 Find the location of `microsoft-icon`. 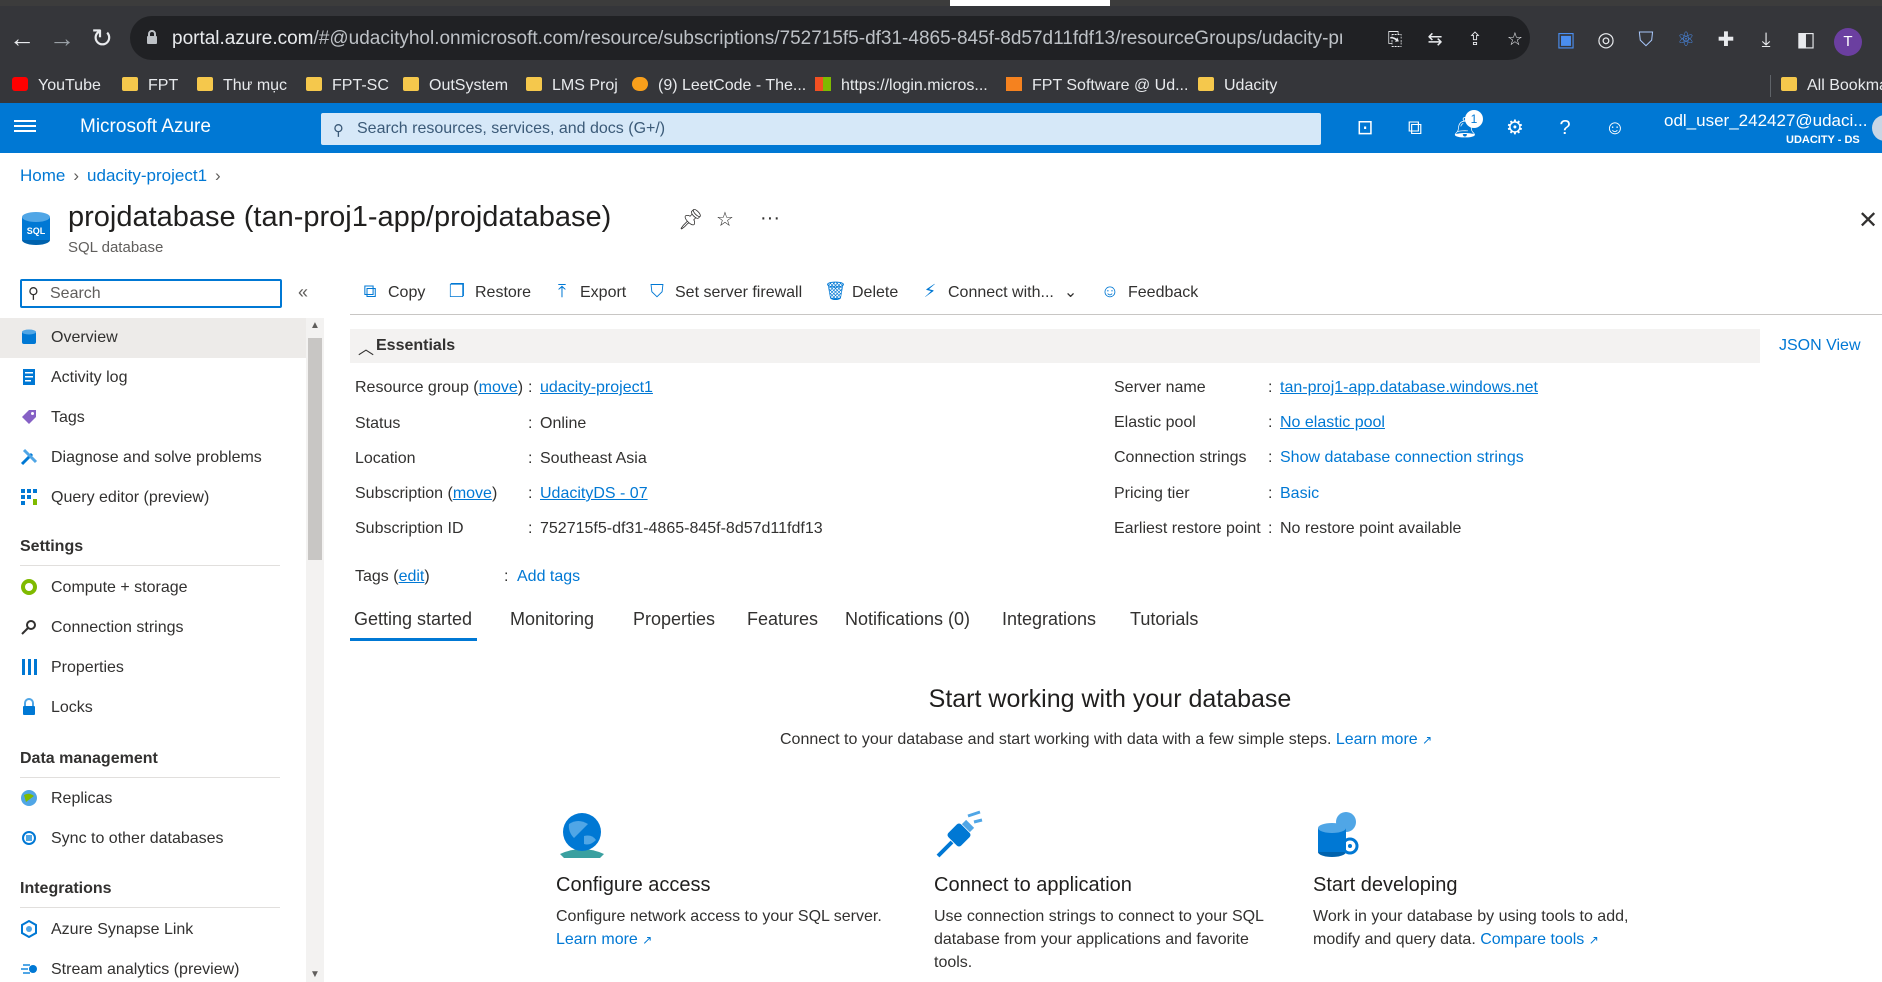

microsoft-icon is located at coordinates (823, 84).